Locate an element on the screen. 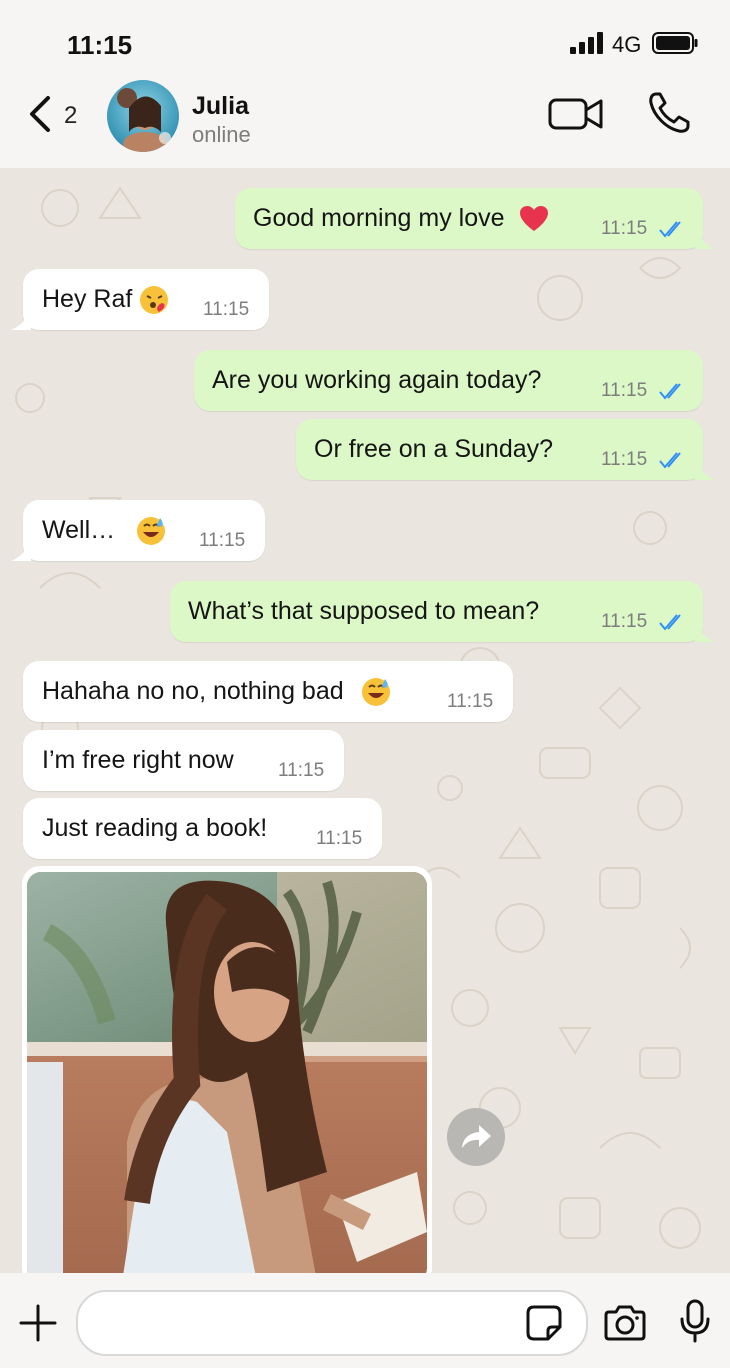 This screenshot has width=730, height=1368. video-camera-icon is located at coordinates (576, 114).